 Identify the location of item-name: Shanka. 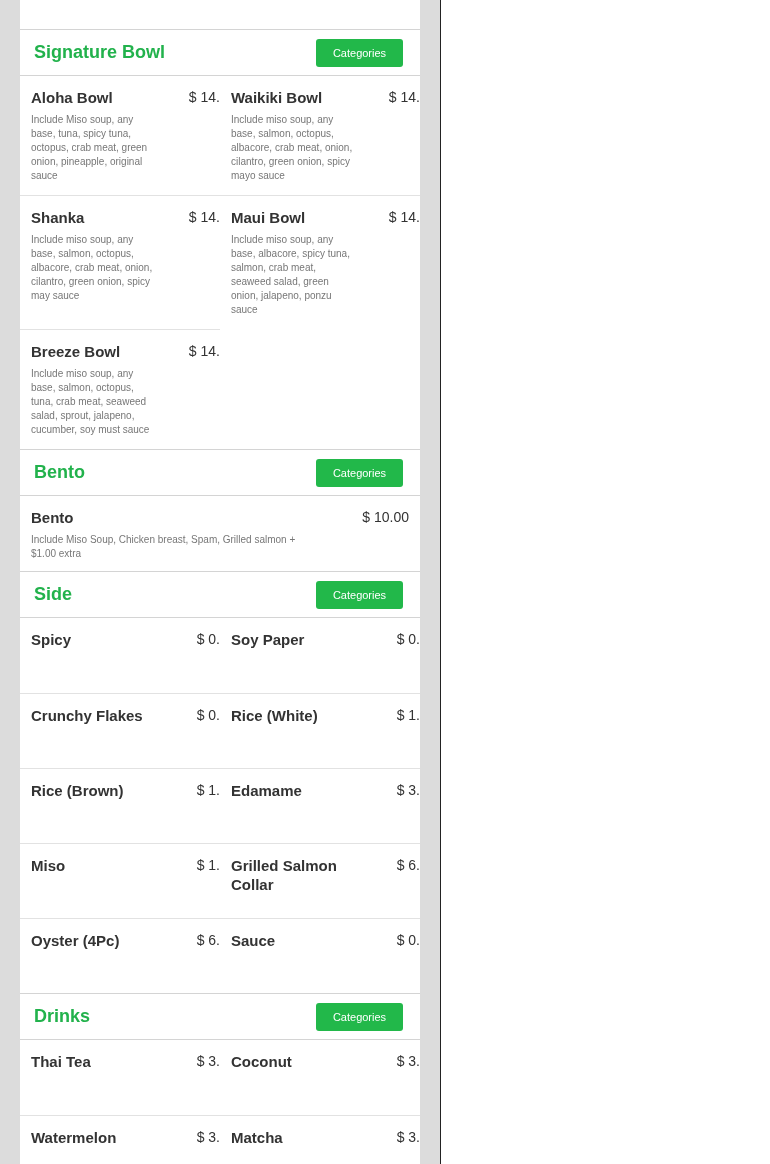
(58, 217).